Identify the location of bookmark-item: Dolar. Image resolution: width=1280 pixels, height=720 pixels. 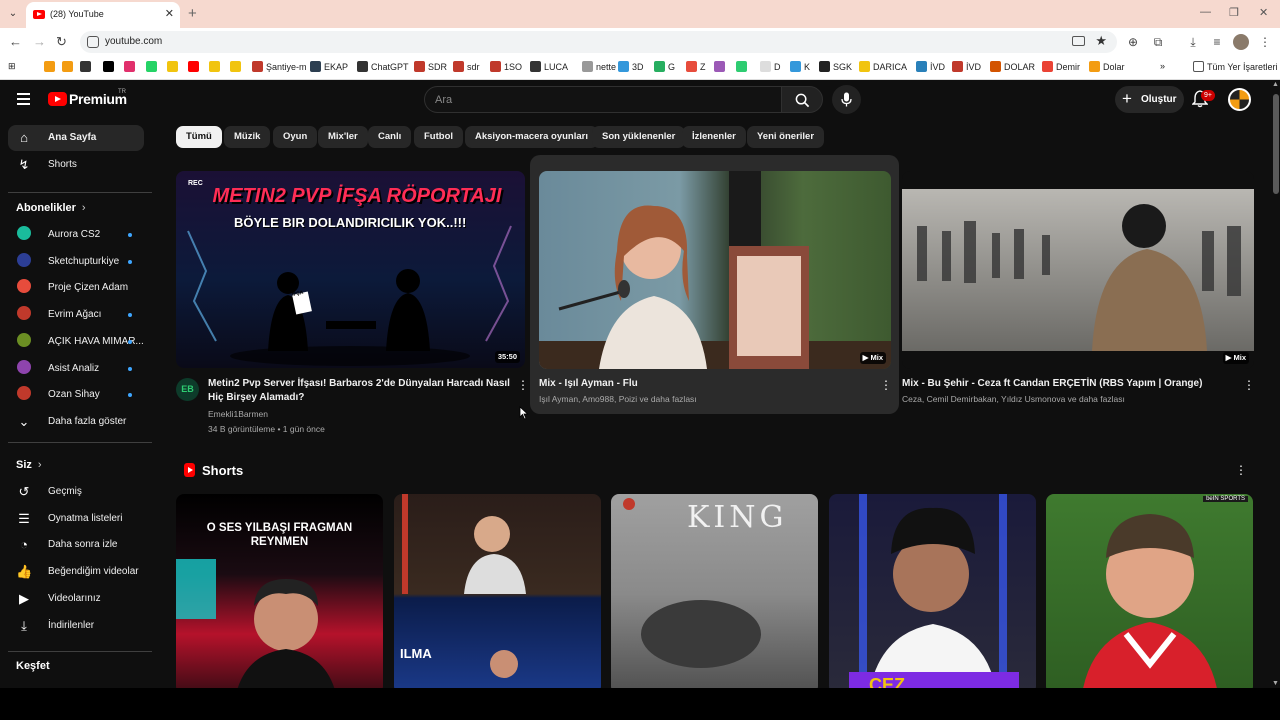
(1107, 66).